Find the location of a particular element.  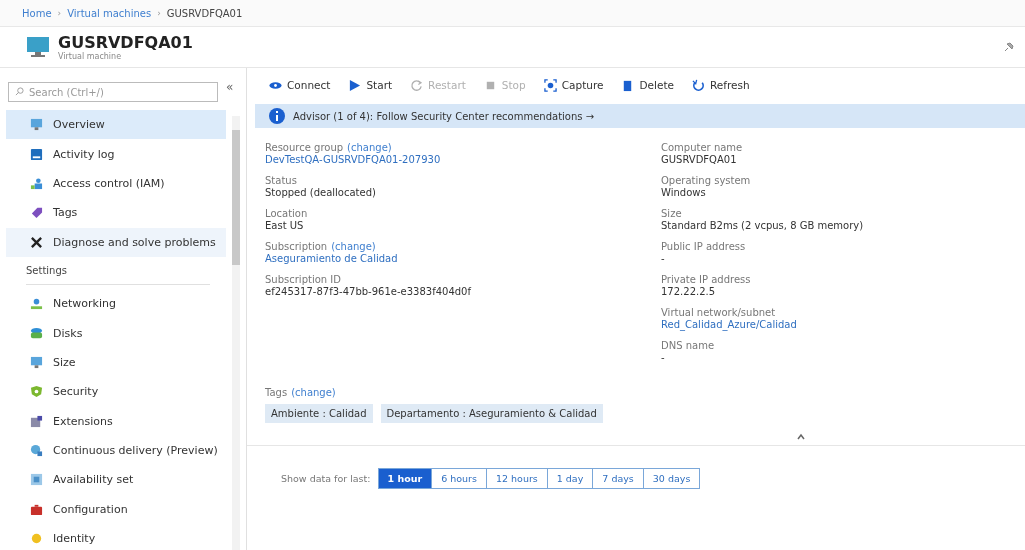

time-range-button: 30 days is located at coordinates (671, 478).